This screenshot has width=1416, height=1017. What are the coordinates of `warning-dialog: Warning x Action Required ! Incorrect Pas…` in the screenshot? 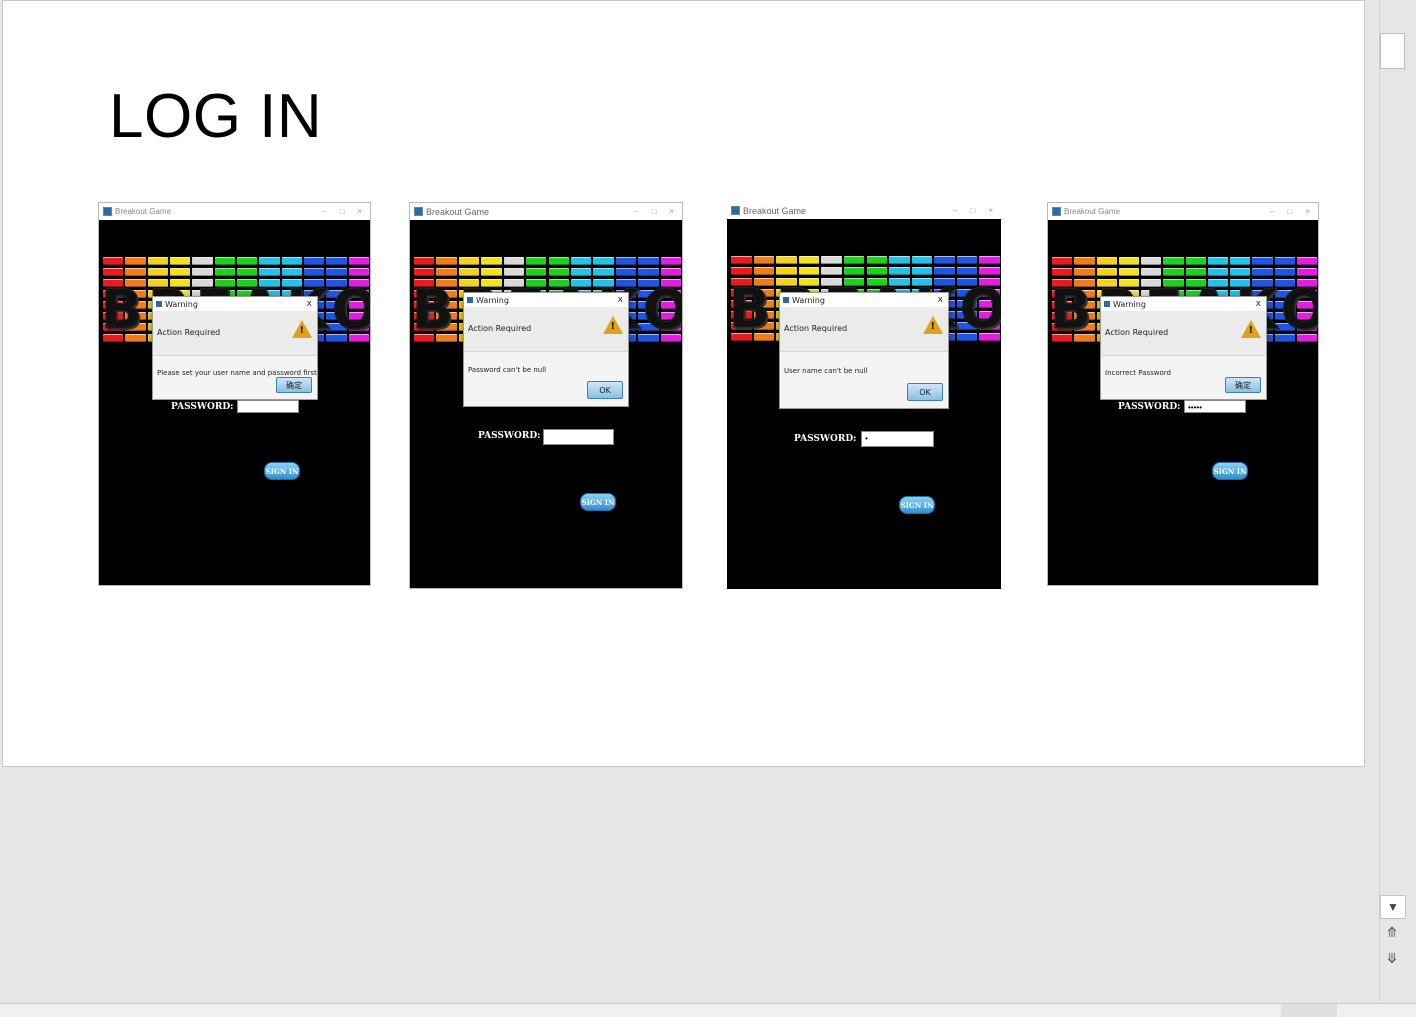 It's located at (1183, 348).